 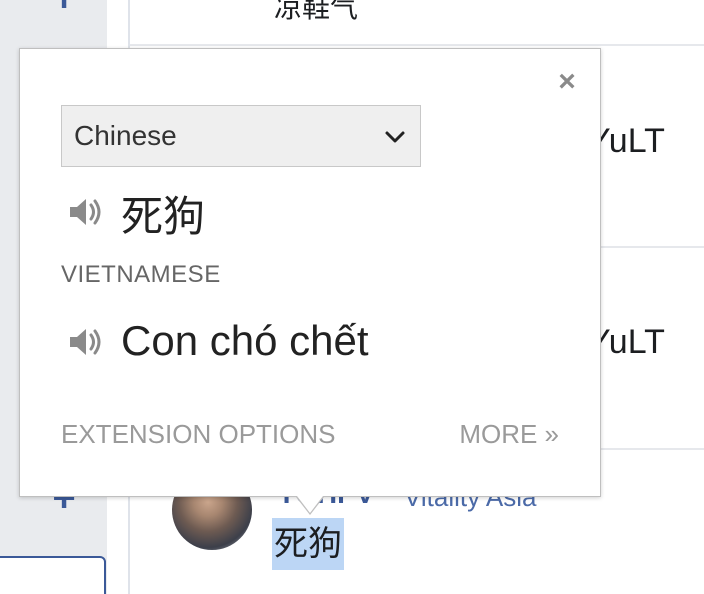 What do you see at coordinates (125, 135) in the screenshot?
I see `source-language-value: Chinese` at bounding box center [125, 135].